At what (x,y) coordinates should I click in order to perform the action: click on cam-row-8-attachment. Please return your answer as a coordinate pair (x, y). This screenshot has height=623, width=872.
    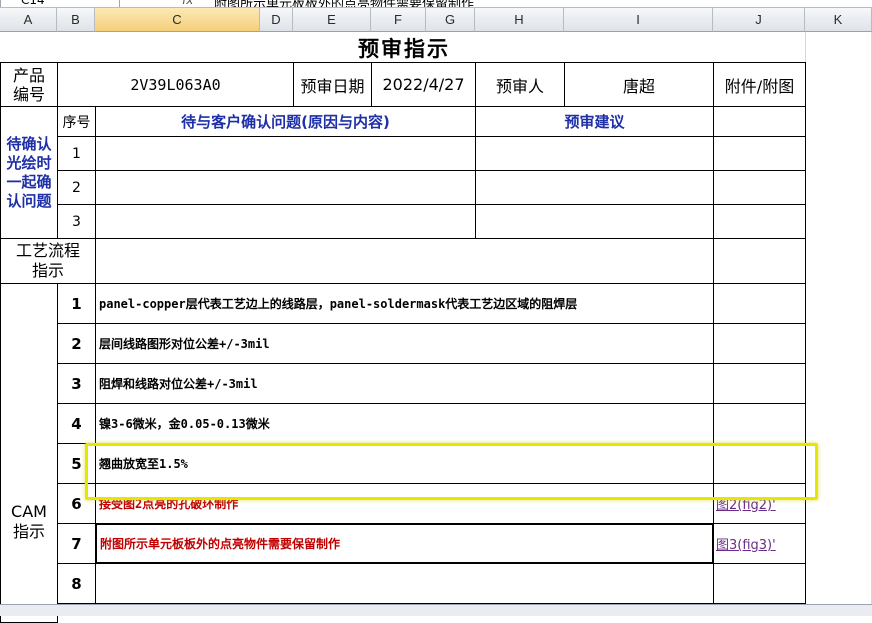
    Looking at the image, I should click on (759, 583).